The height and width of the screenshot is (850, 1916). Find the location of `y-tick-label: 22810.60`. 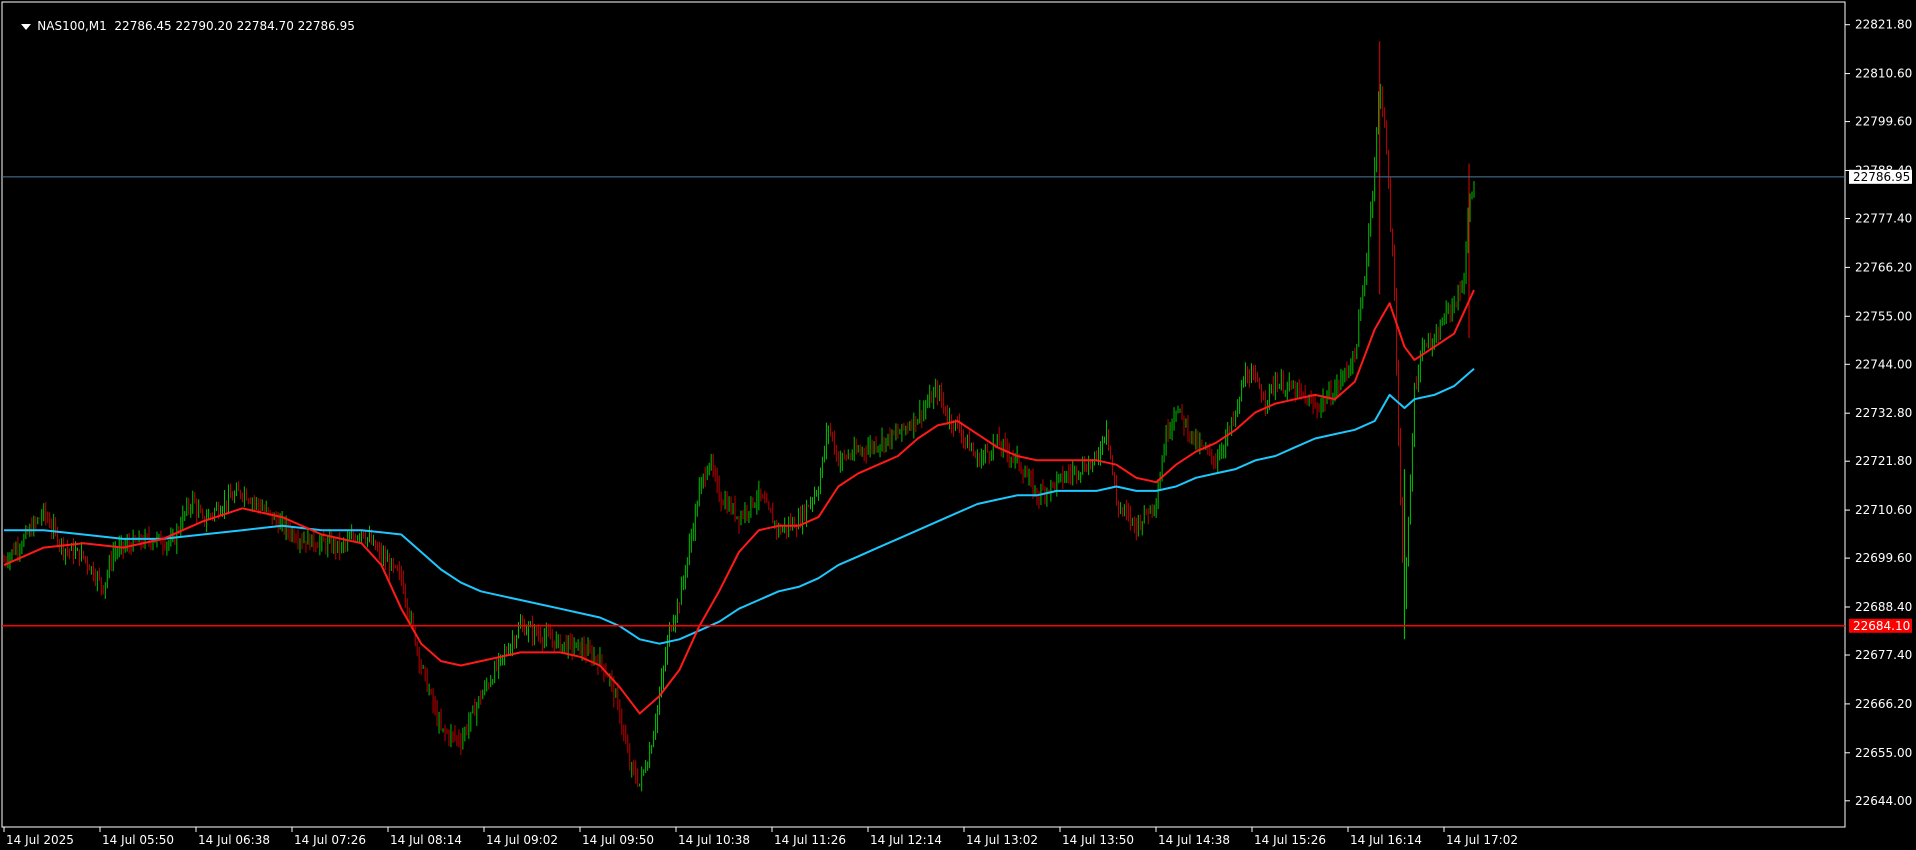

y-tick-label: 22810.60 is located at coordinates (1883, 74).